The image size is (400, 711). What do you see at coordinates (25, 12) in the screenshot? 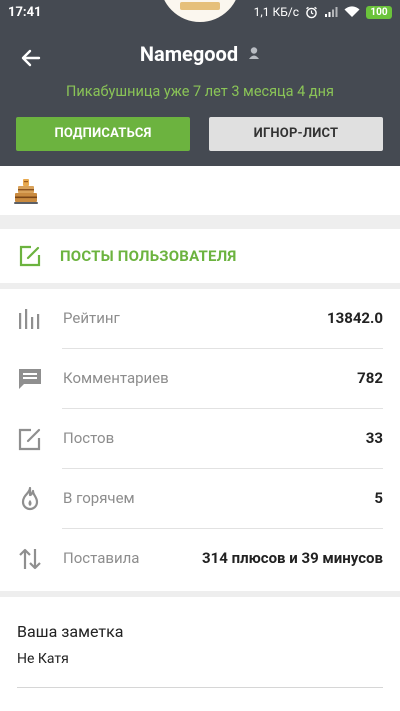
I see `status-time: 17:41` at bounding box center [25, 12].